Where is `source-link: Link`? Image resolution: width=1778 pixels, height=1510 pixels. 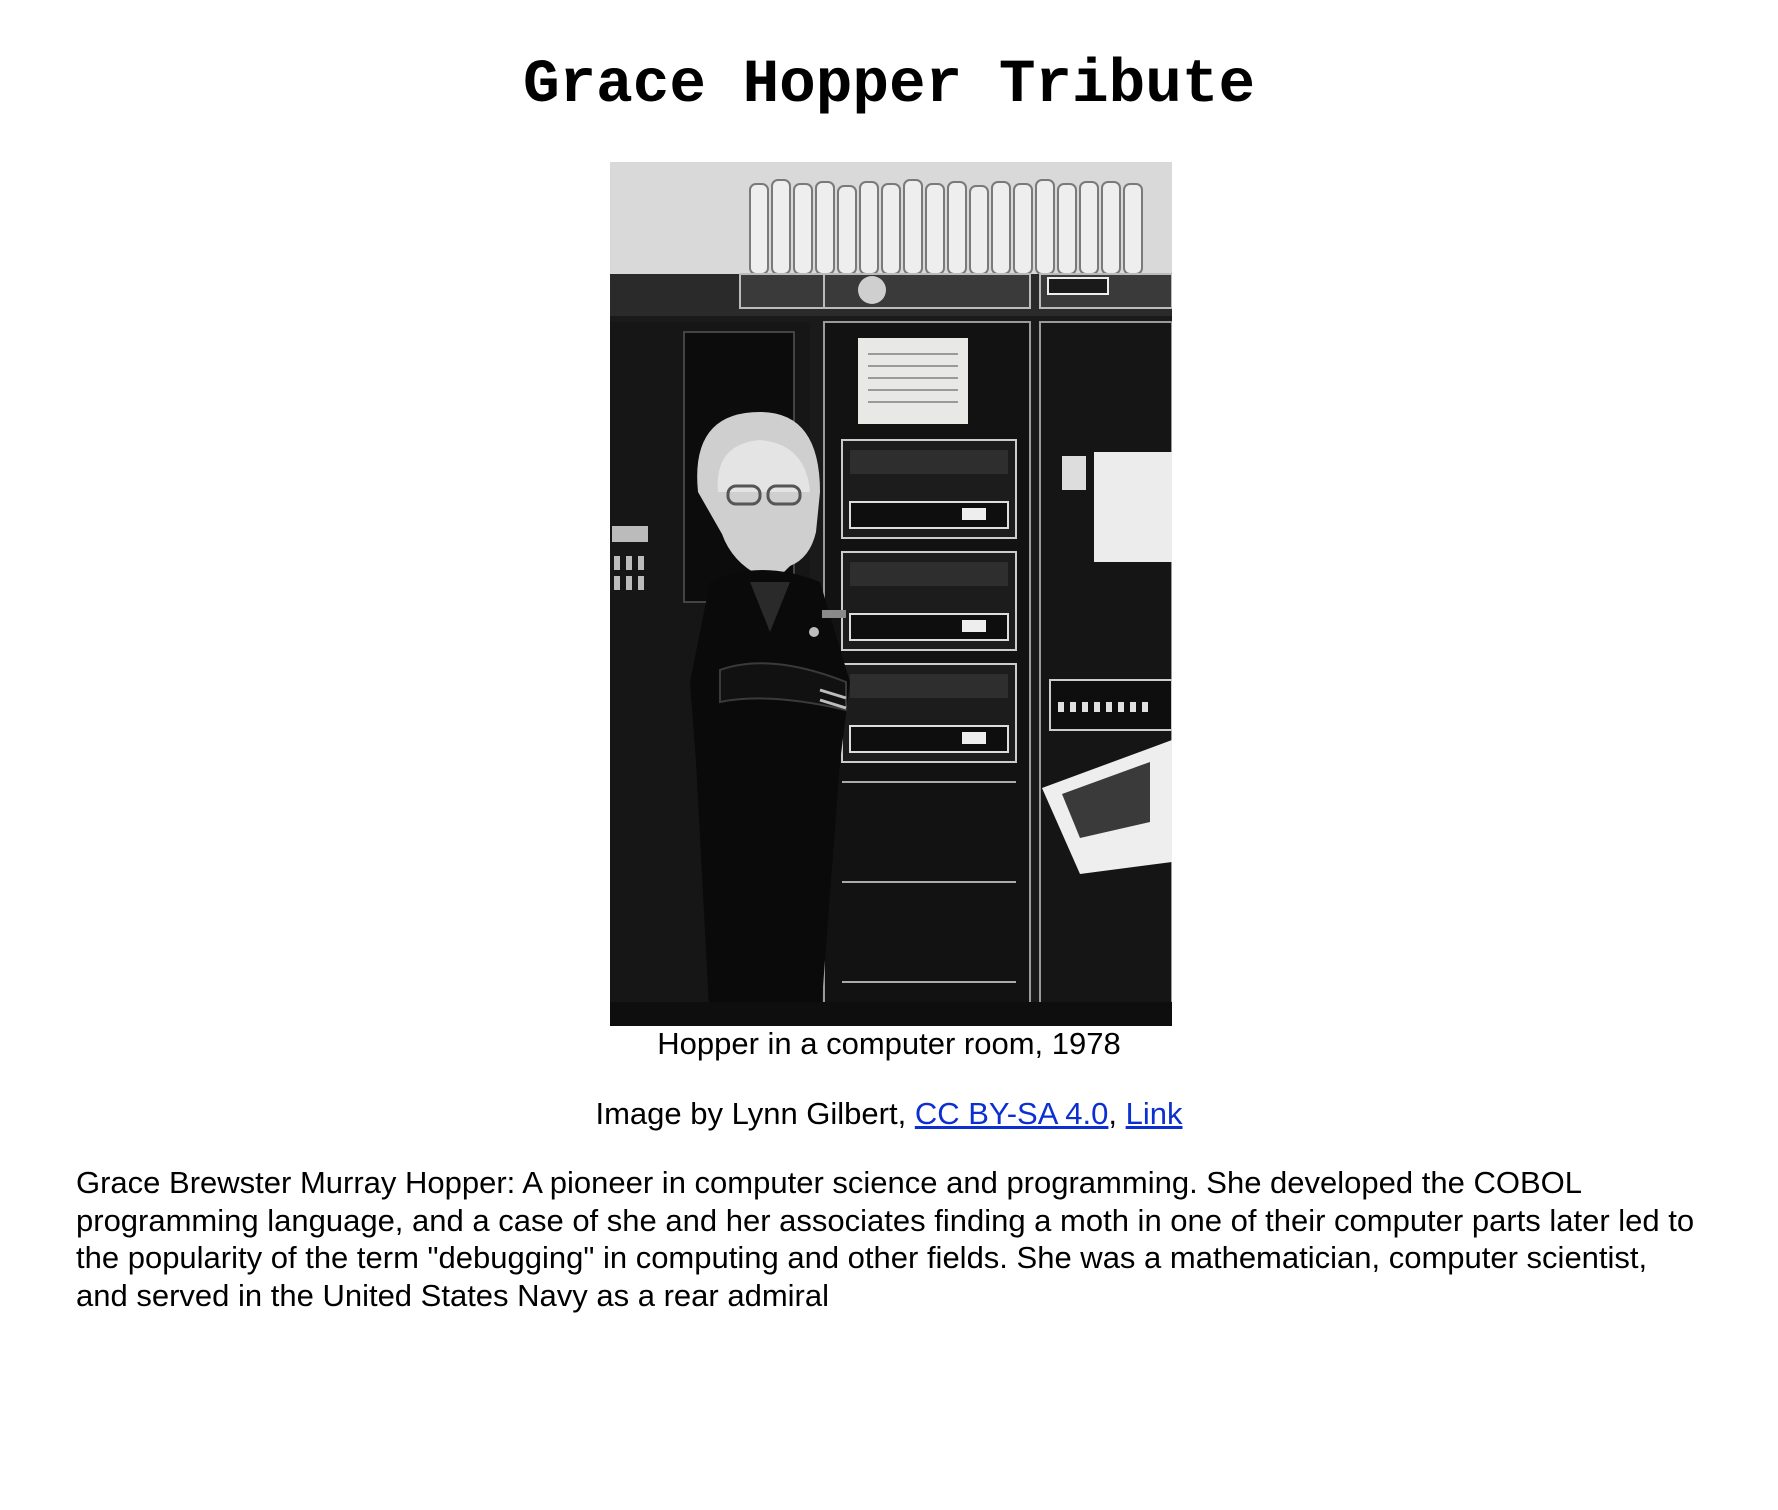
source-link: Link is located at coordinates (1154, 1113).